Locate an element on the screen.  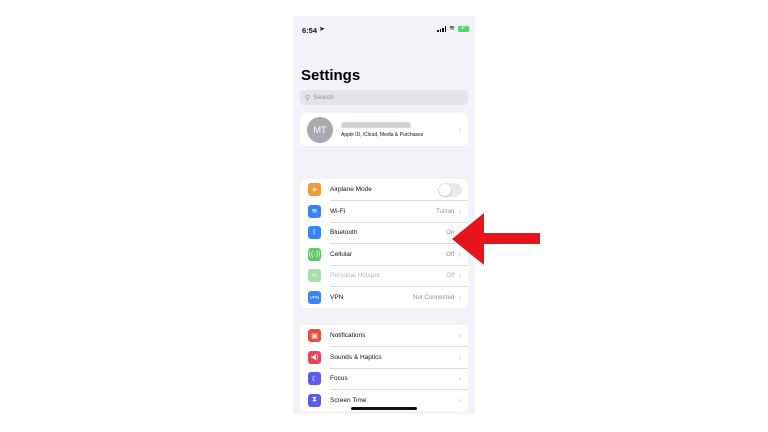
red-arrow-annotation is located at coordinates (496, 239).